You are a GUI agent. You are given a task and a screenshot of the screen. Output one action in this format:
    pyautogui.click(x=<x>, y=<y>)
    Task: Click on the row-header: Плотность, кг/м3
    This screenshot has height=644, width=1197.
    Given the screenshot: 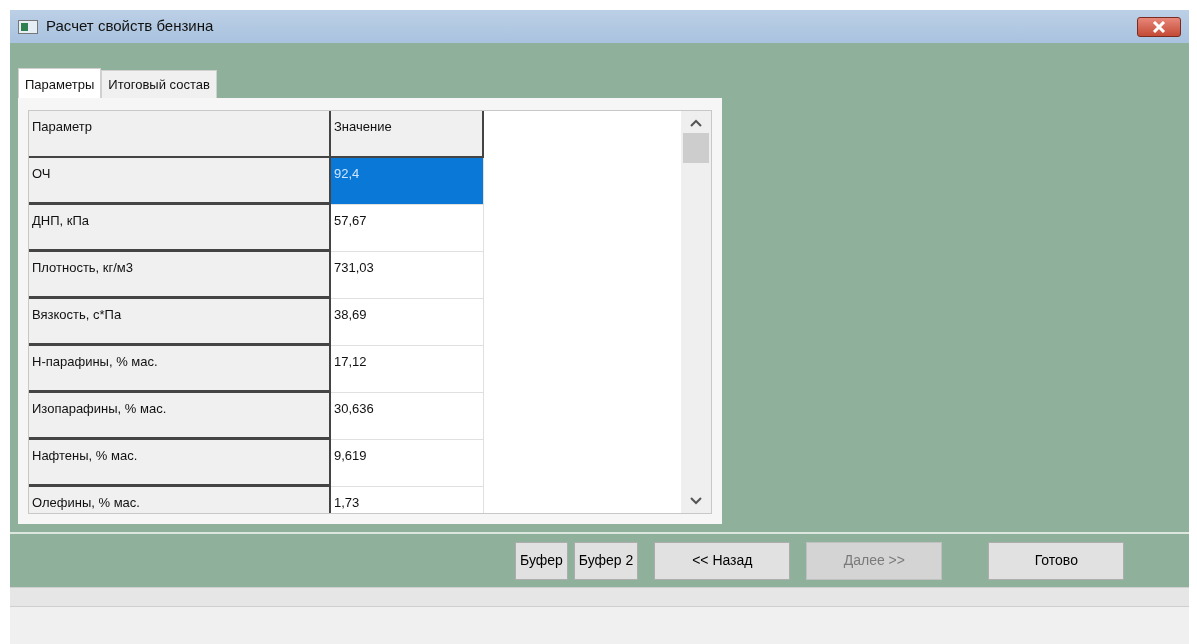 What is the action you would take?
    pyautogui.click(x=180, y=275)
    